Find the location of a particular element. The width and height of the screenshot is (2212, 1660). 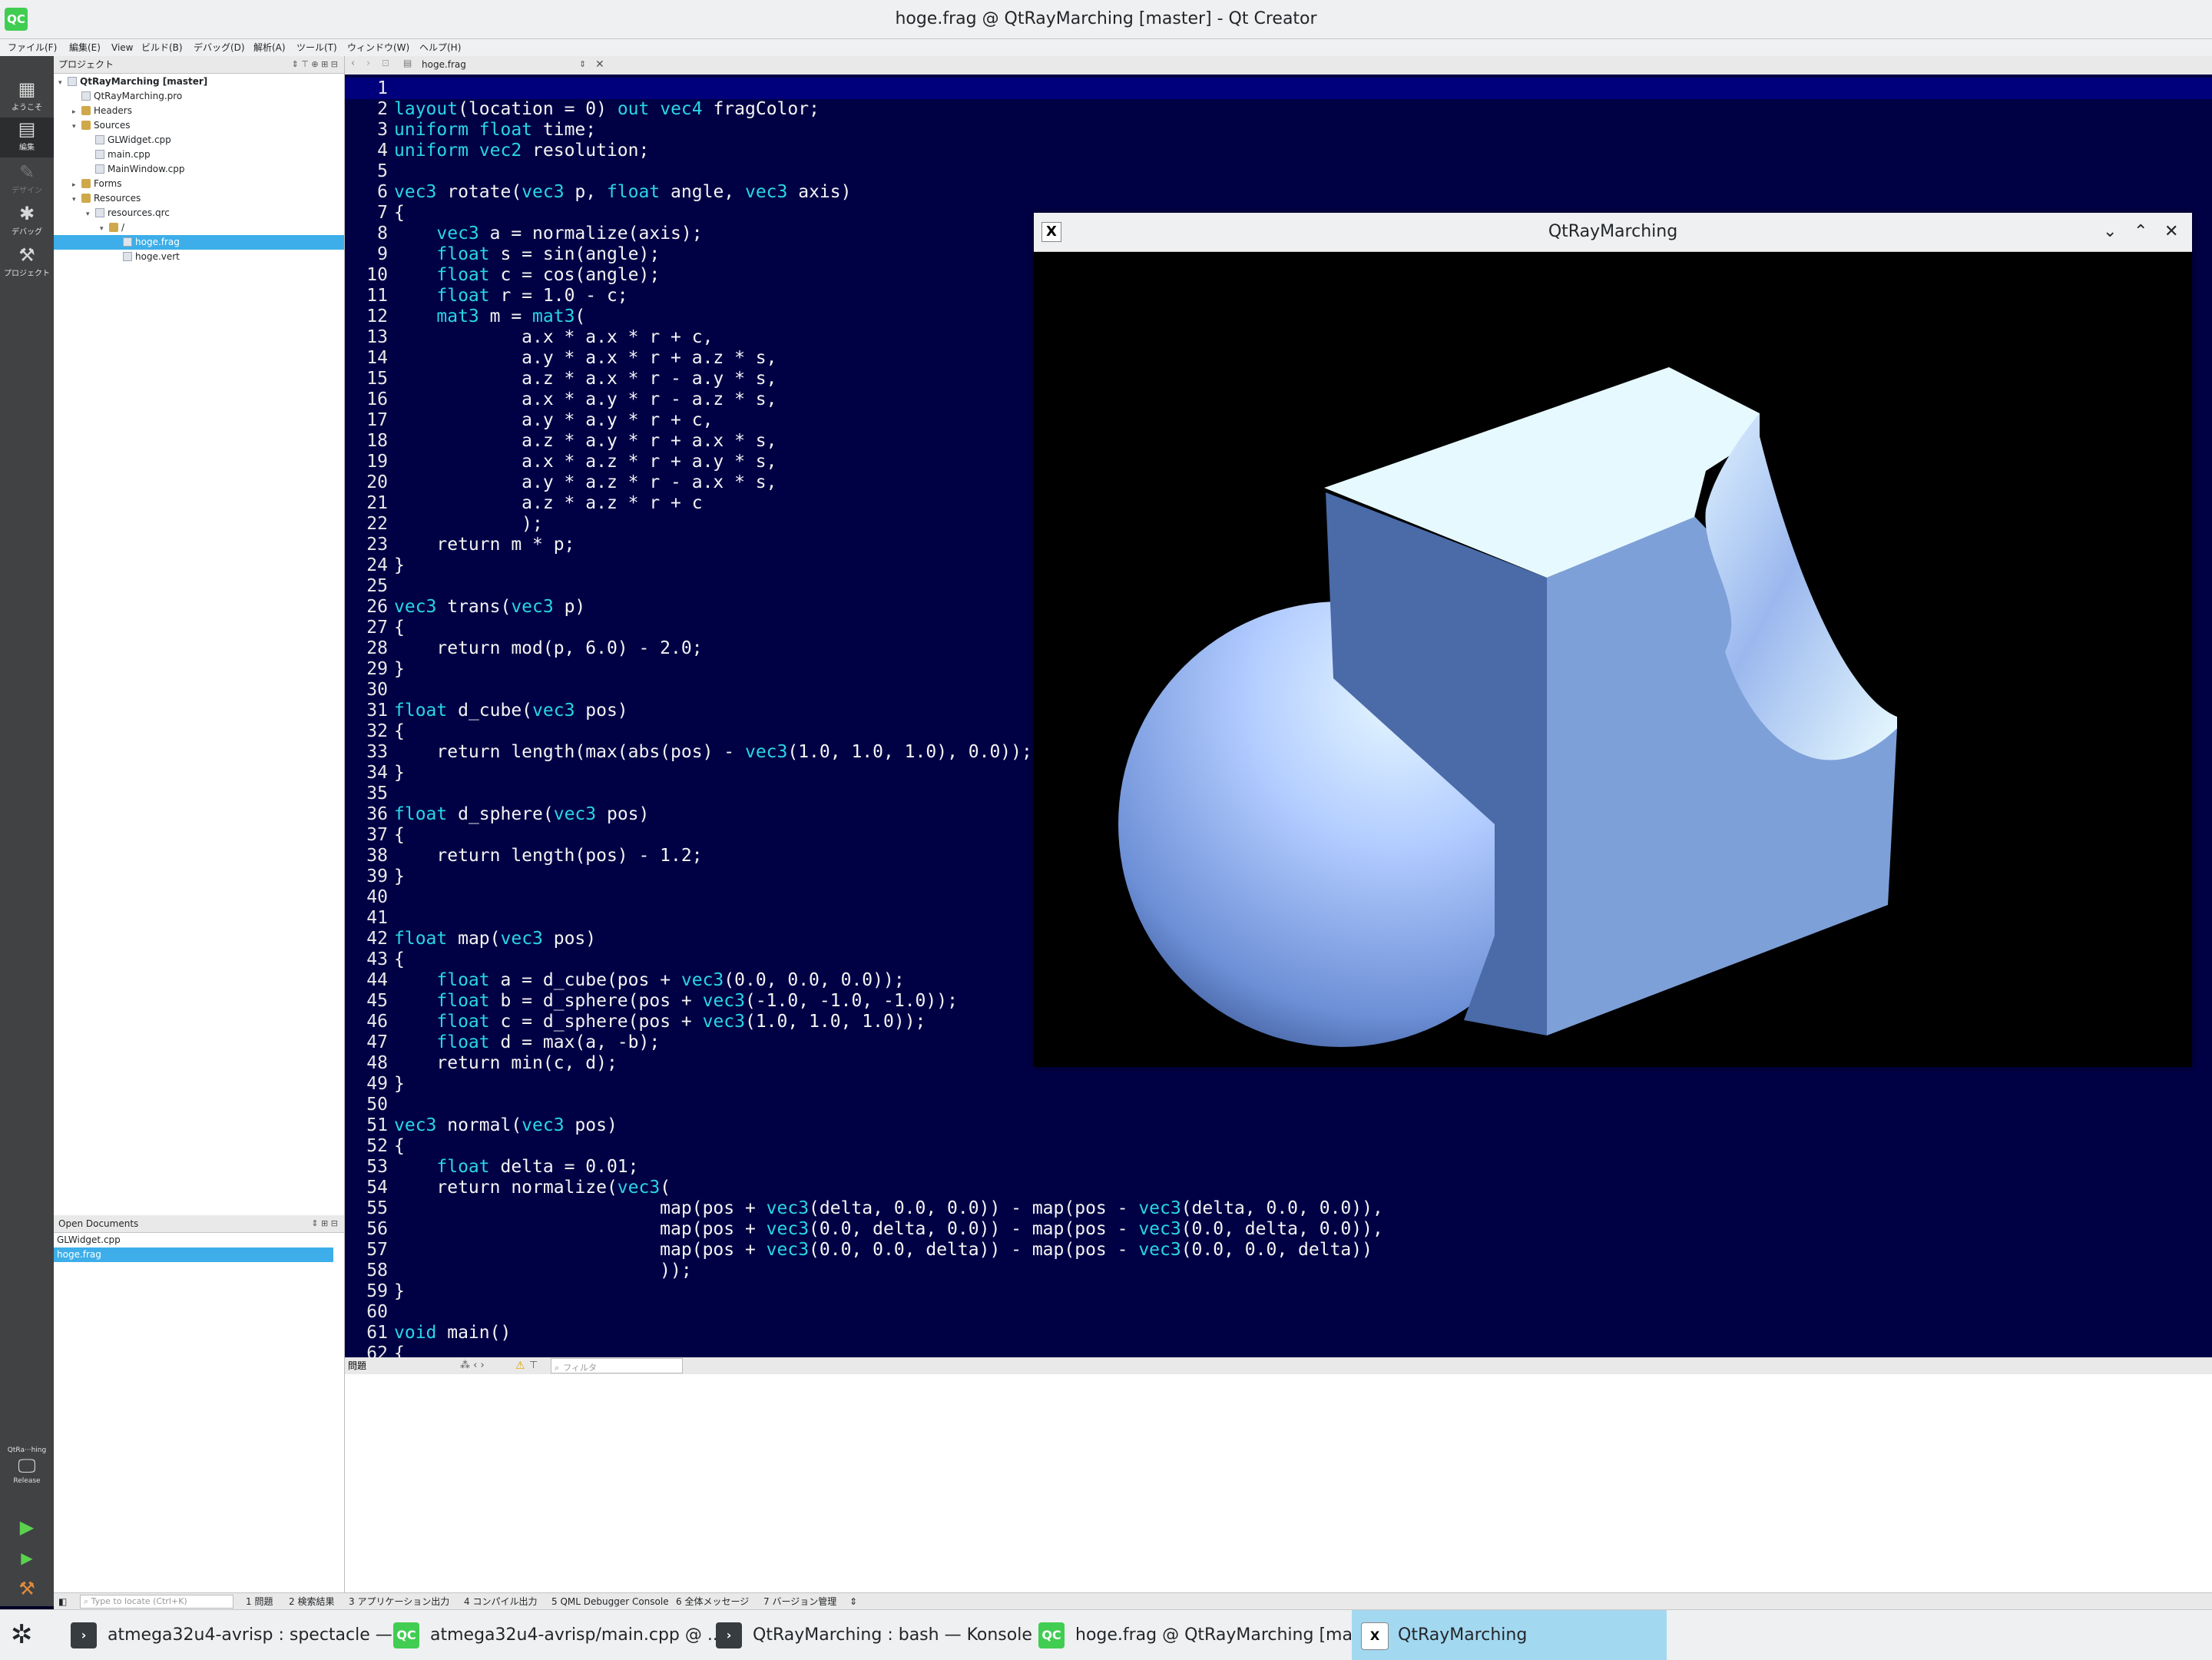

lock-icon: ⊡ is located at coordinates (386, 63).